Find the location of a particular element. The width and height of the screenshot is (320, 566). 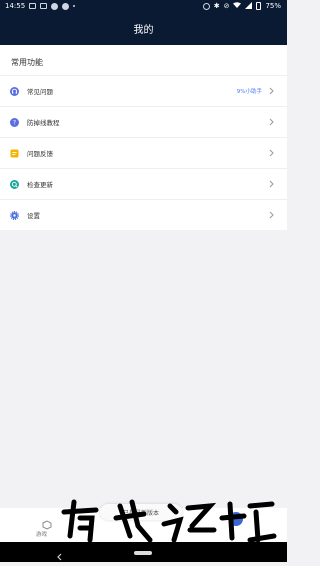

image-notification-icon is located at coordinates (33, 6).